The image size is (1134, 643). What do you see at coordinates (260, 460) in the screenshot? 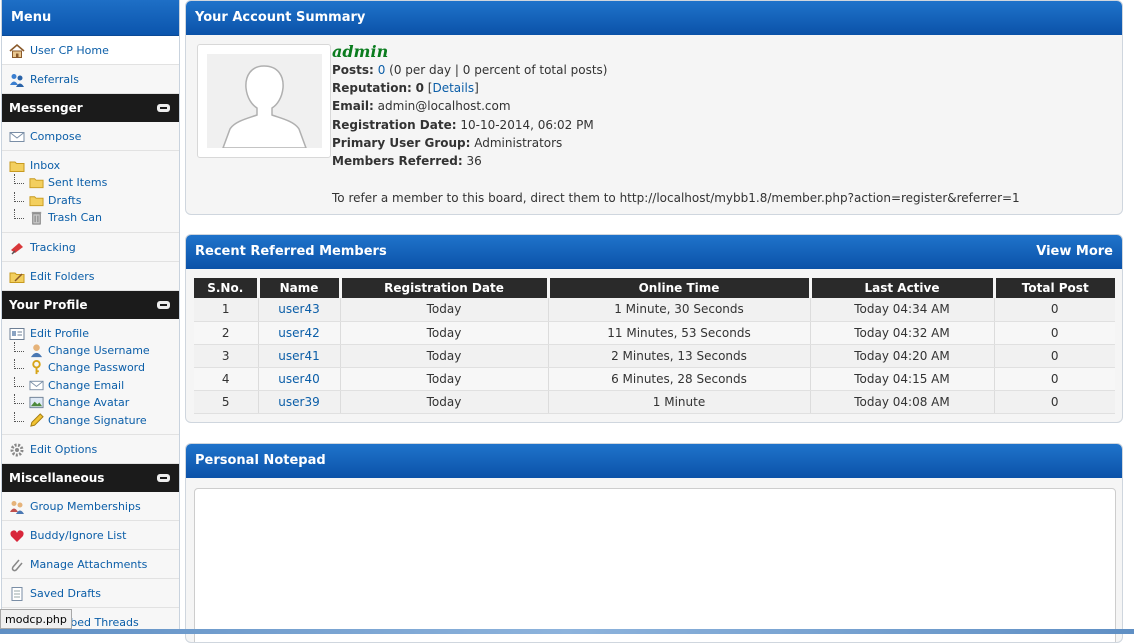
I see `panel-title: Personal Notepad` at bounding box center [260, 460].